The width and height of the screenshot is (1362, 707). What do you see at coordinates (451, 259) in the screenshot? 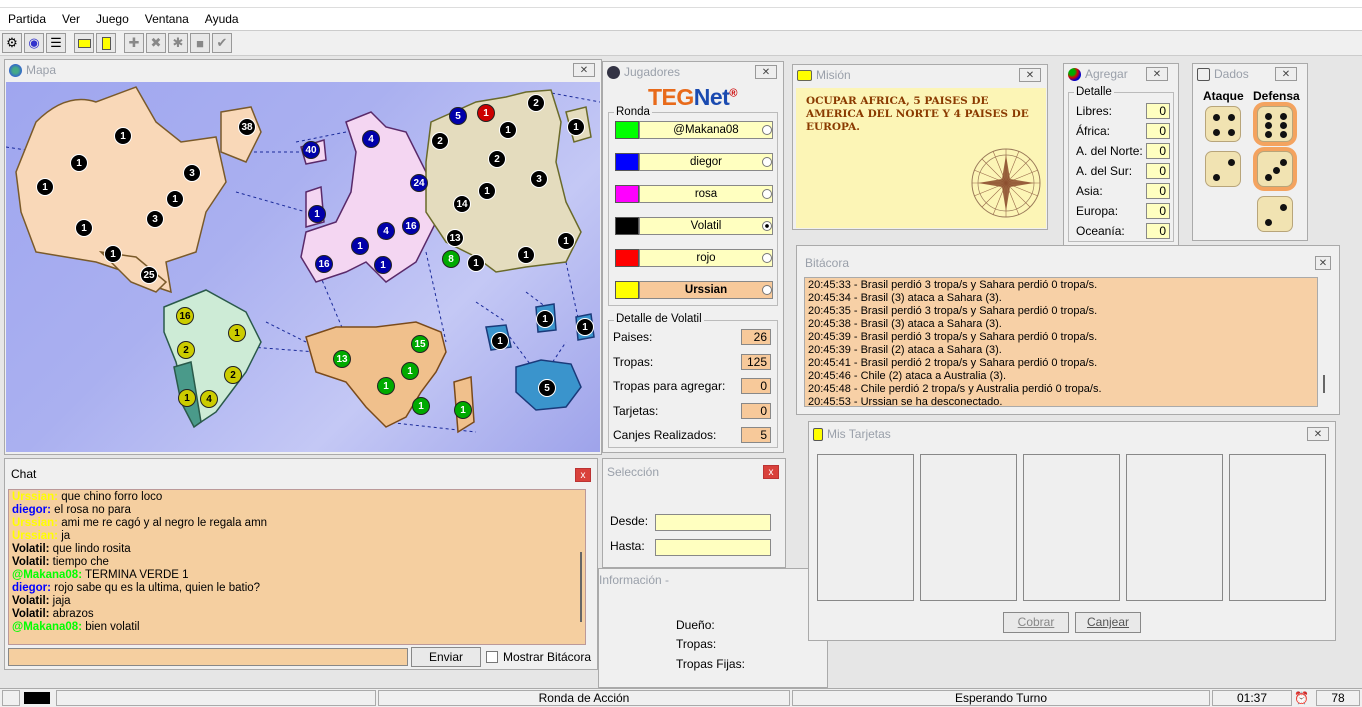
I see `army-marker: 8` at bounding box center [451, 259].